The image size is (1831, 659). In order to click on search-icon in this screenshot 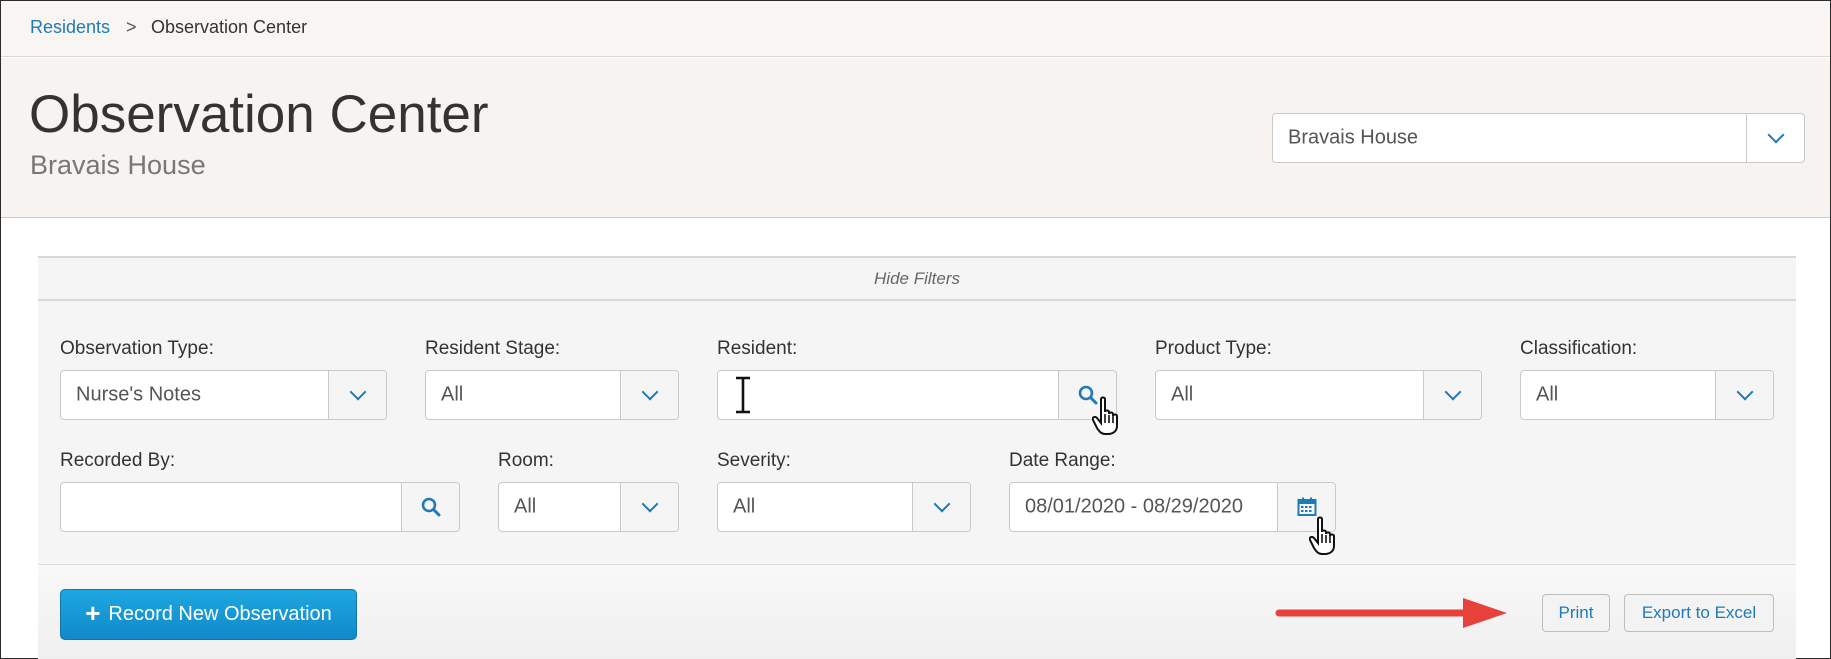, I will do `click(430, 507)`.